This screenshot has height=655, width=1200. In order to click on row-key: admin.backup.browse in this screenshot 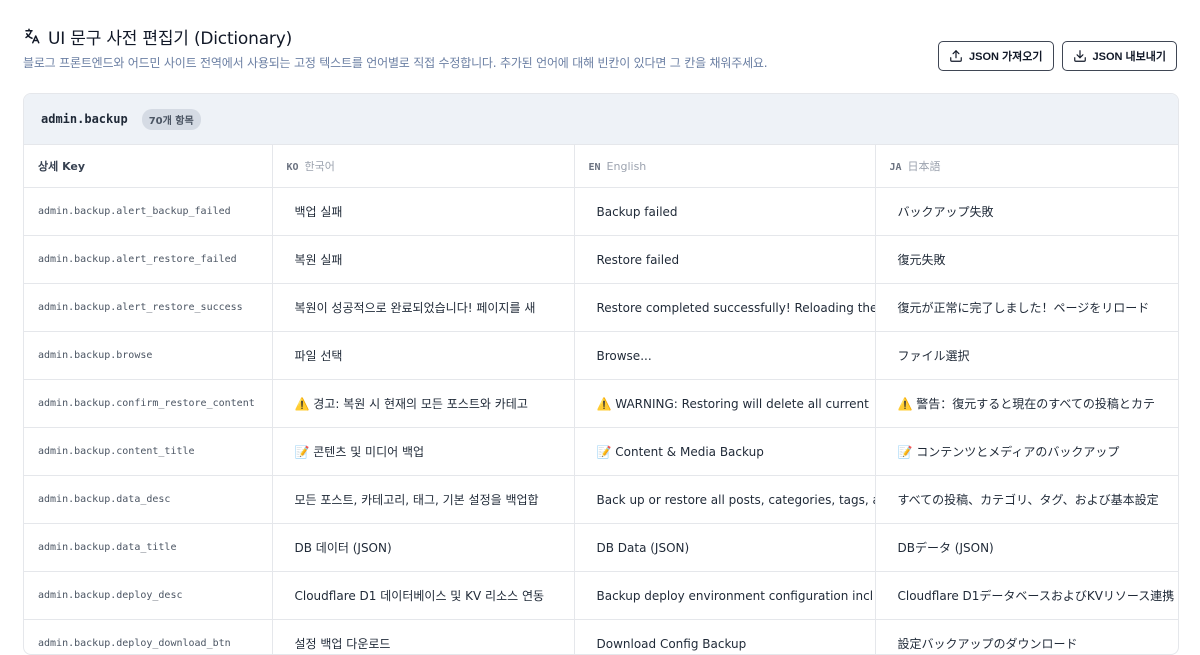, I will do `click(148, 356)`.